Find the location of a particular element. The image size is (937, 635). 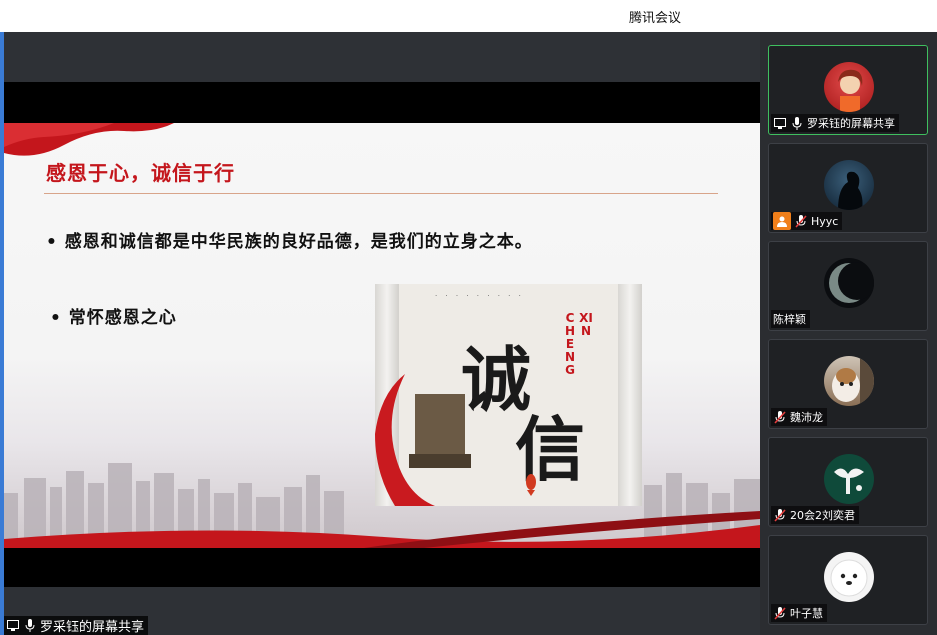

participant-name-tag: 罗采钰的屏幕共享 is located at coordinates (835, 123).